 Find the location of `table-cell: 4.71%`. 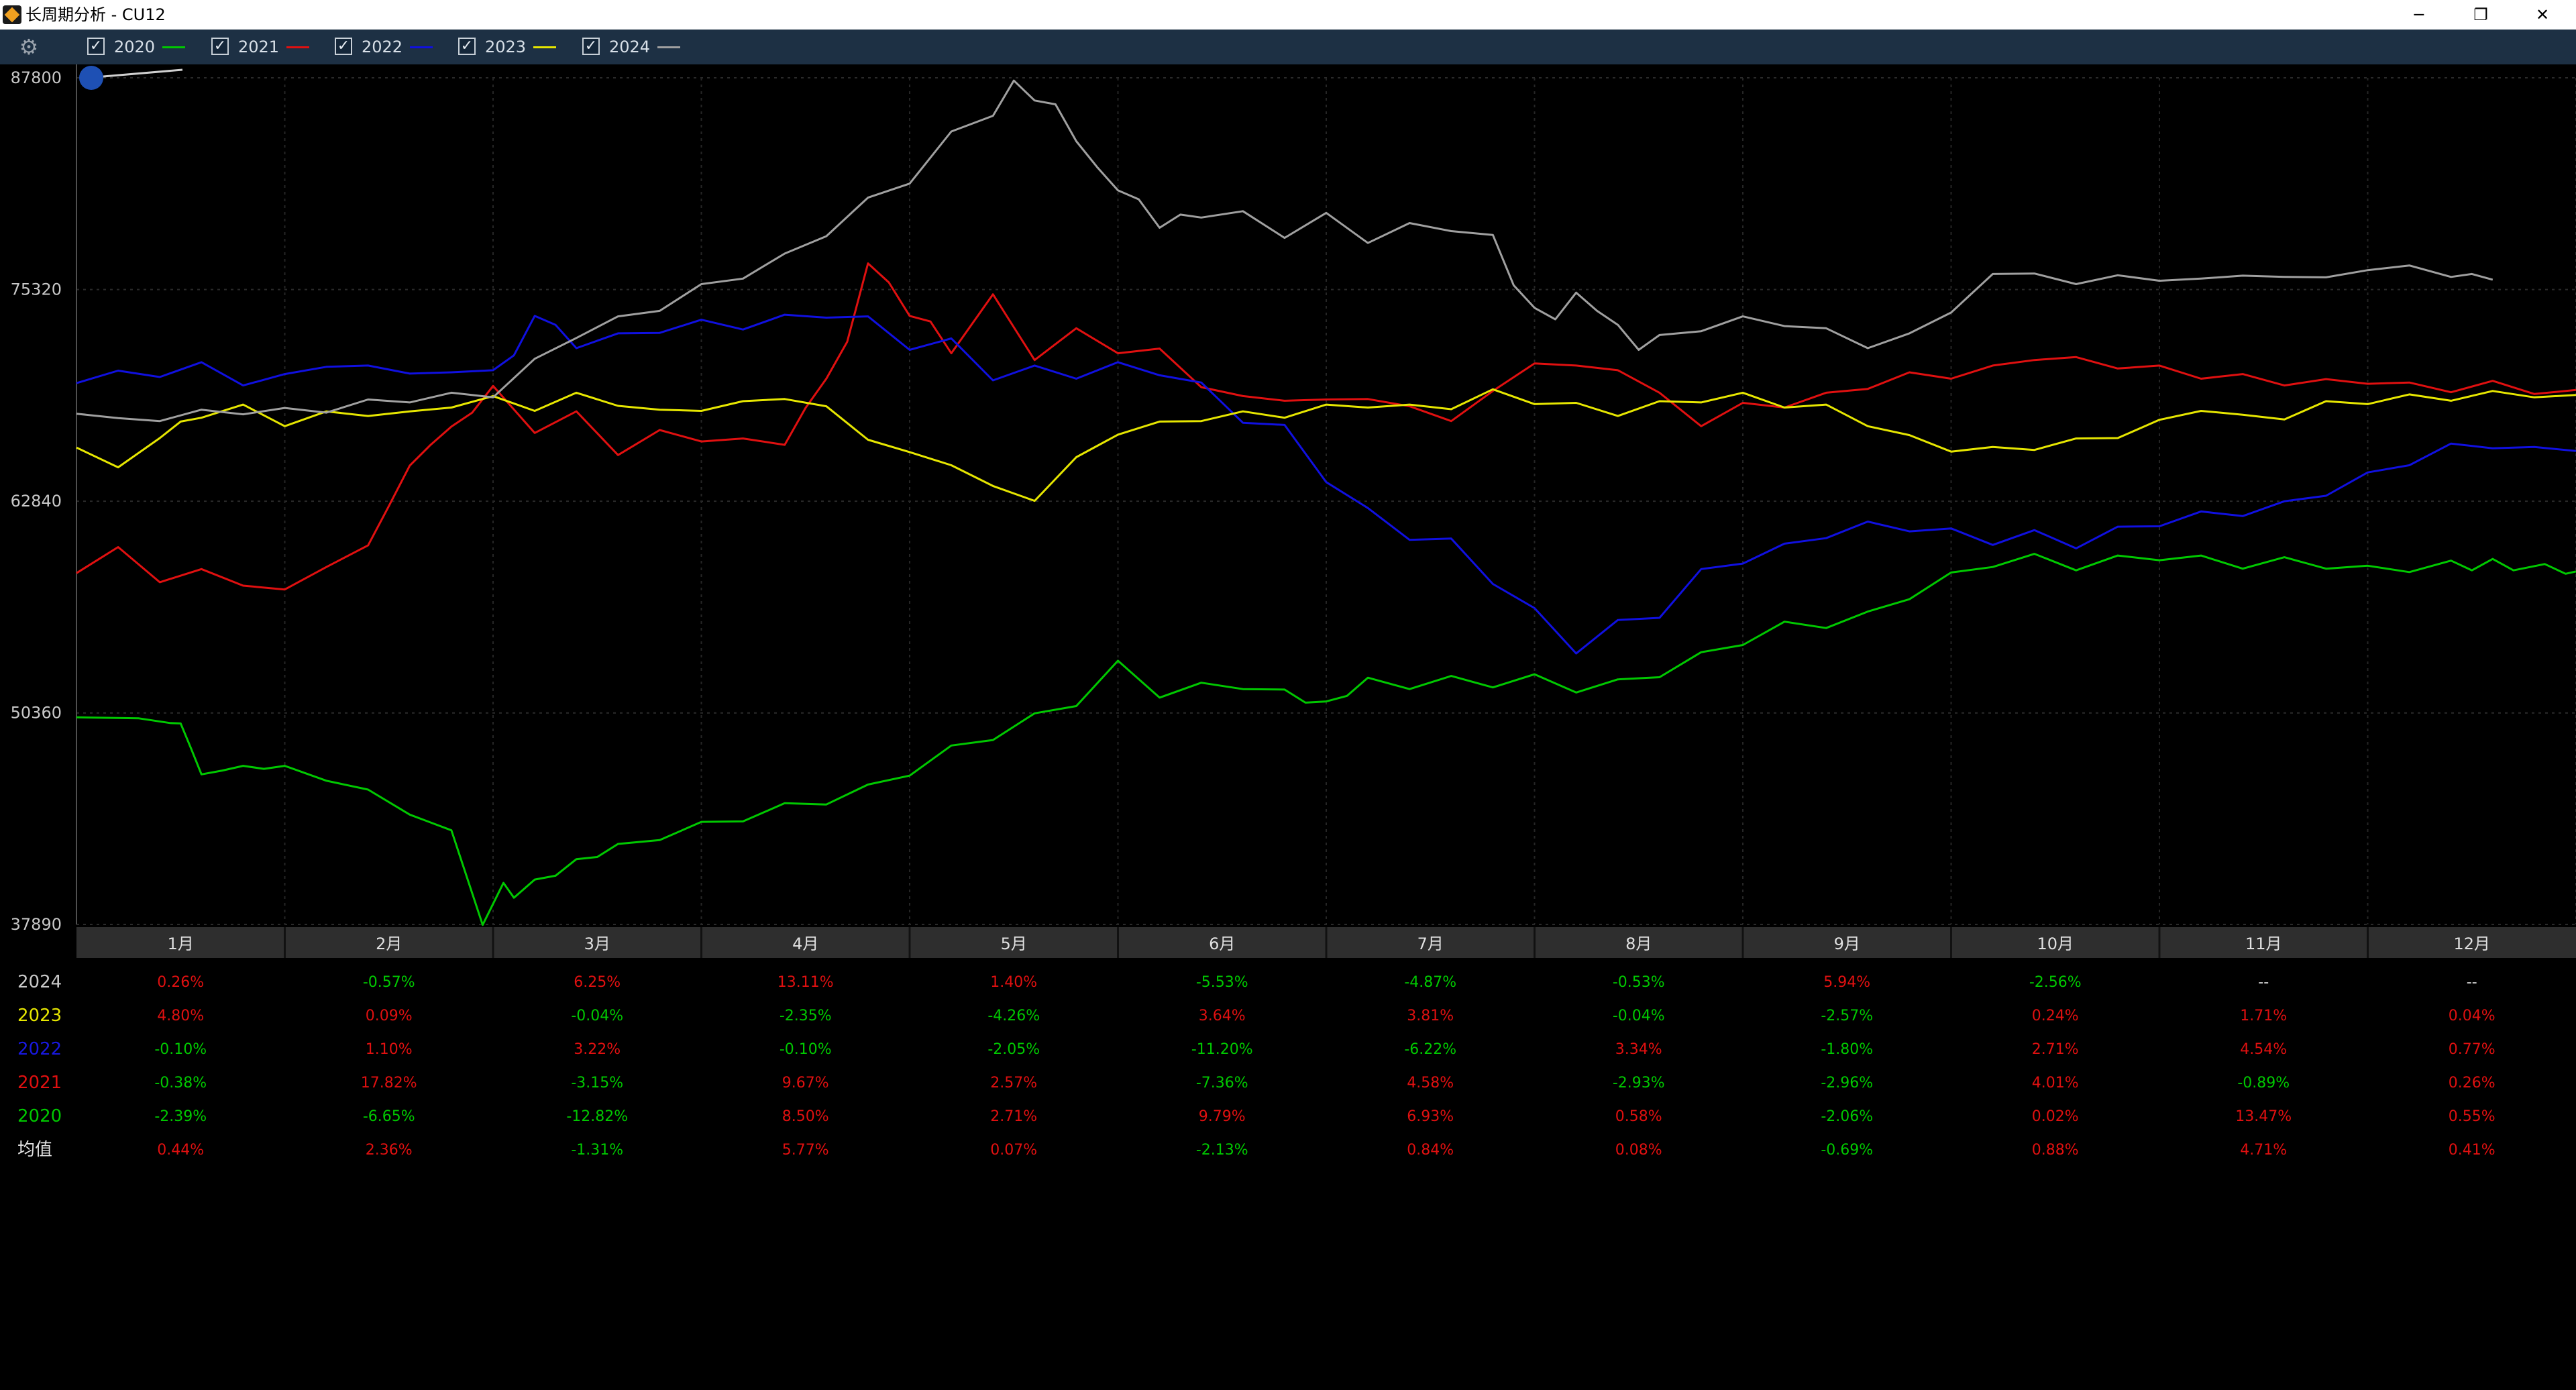

table-cell: 4.71% is located at coordinates (2263, 1150).